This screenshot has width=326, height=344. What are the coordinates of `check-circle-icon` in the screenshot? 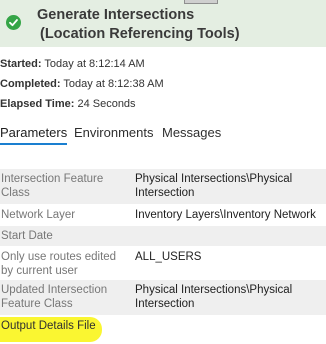 It's located at (13, 22).